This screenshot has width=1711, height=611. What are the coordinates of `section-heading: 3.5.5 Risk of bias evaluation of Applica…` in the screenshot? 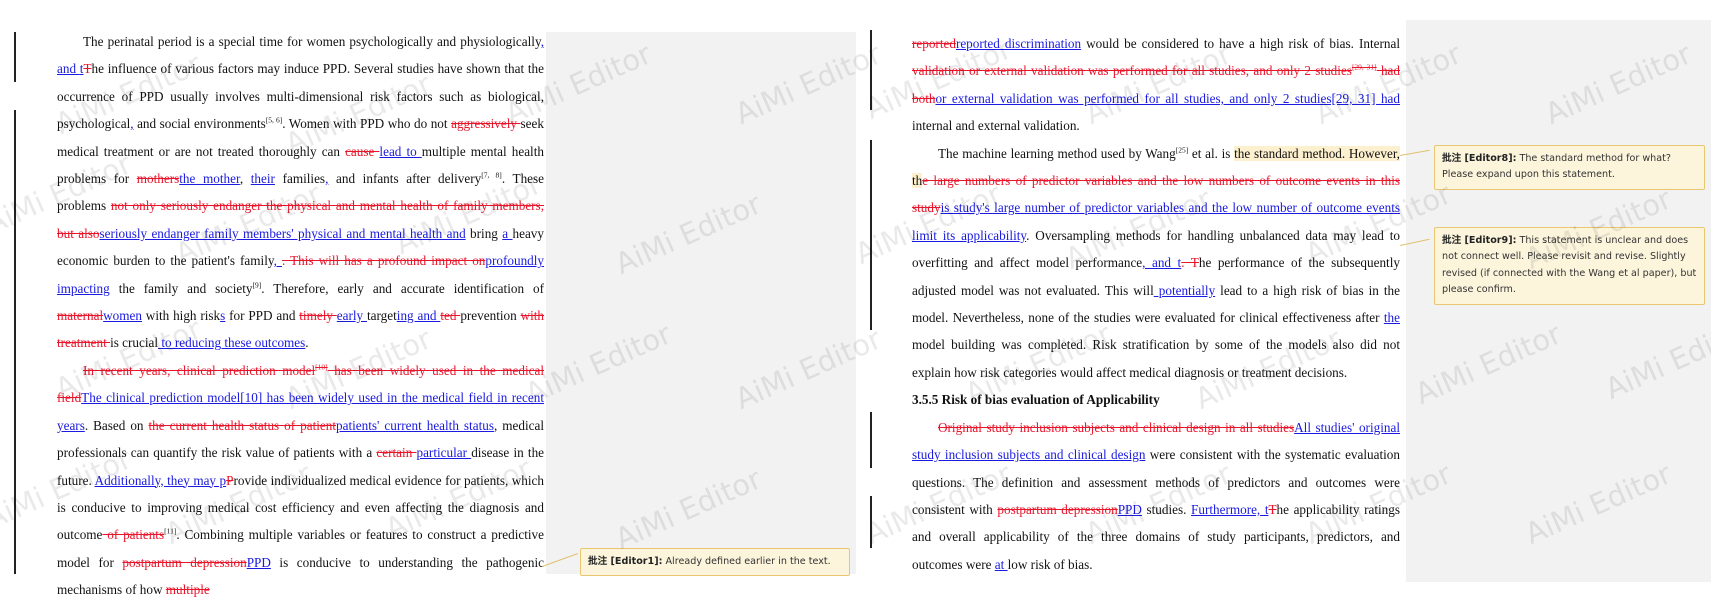 It's located at (1036, 400).